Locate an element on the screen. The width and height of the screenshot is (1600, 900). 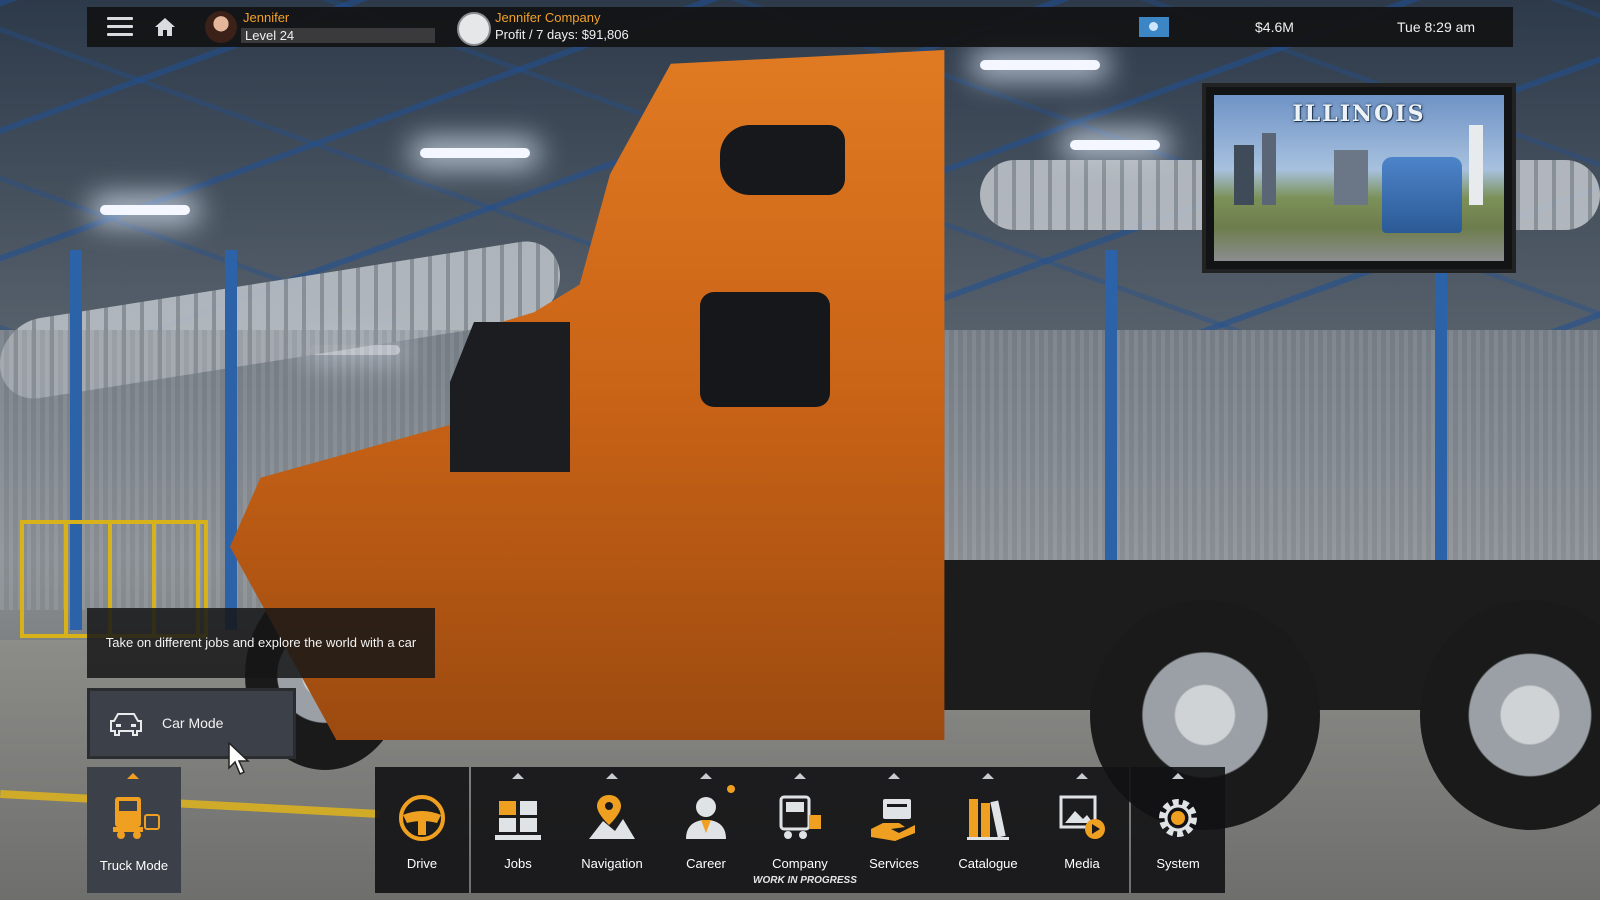
gear-icon is located at coordinates (1178, 818).